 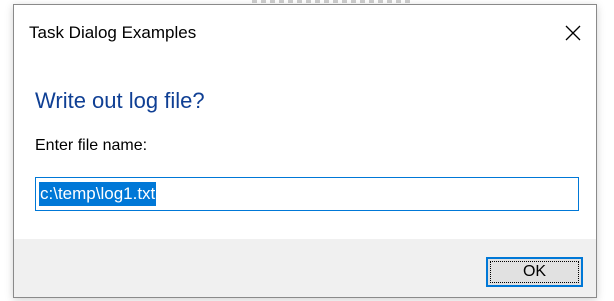 I want to click on ok-button: OK, so click(x=534, y=272).